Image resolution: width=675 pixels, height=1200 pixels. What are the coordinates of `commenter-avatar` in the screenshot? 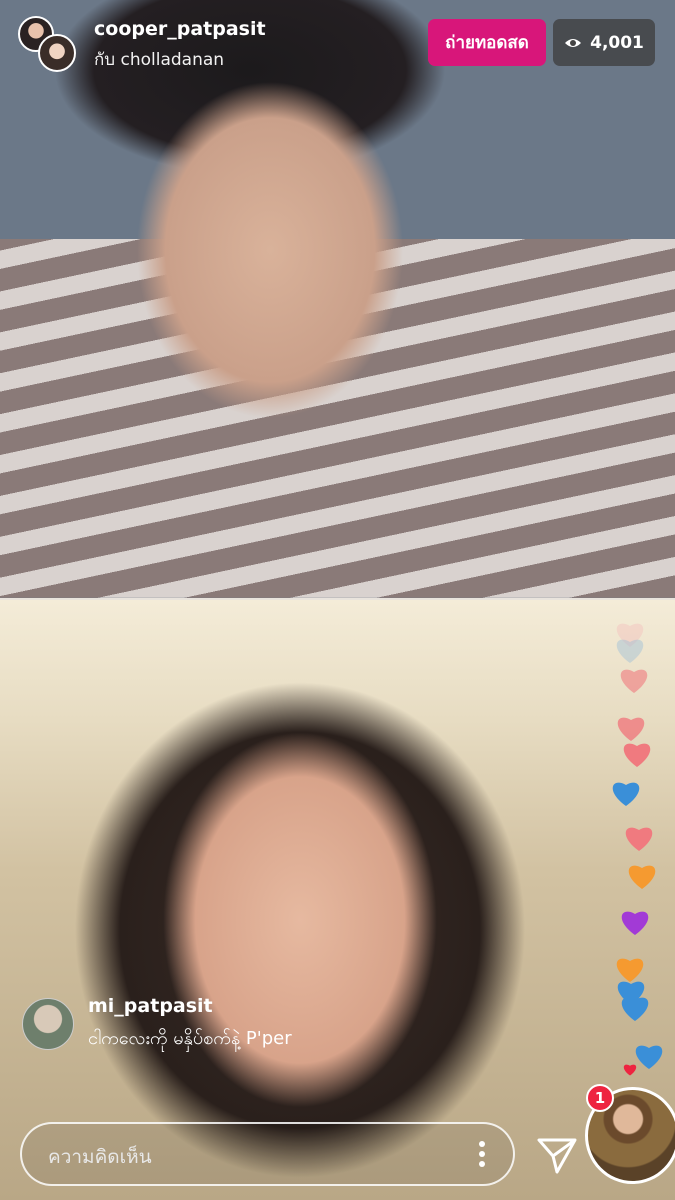 It's located at (48, 1024).